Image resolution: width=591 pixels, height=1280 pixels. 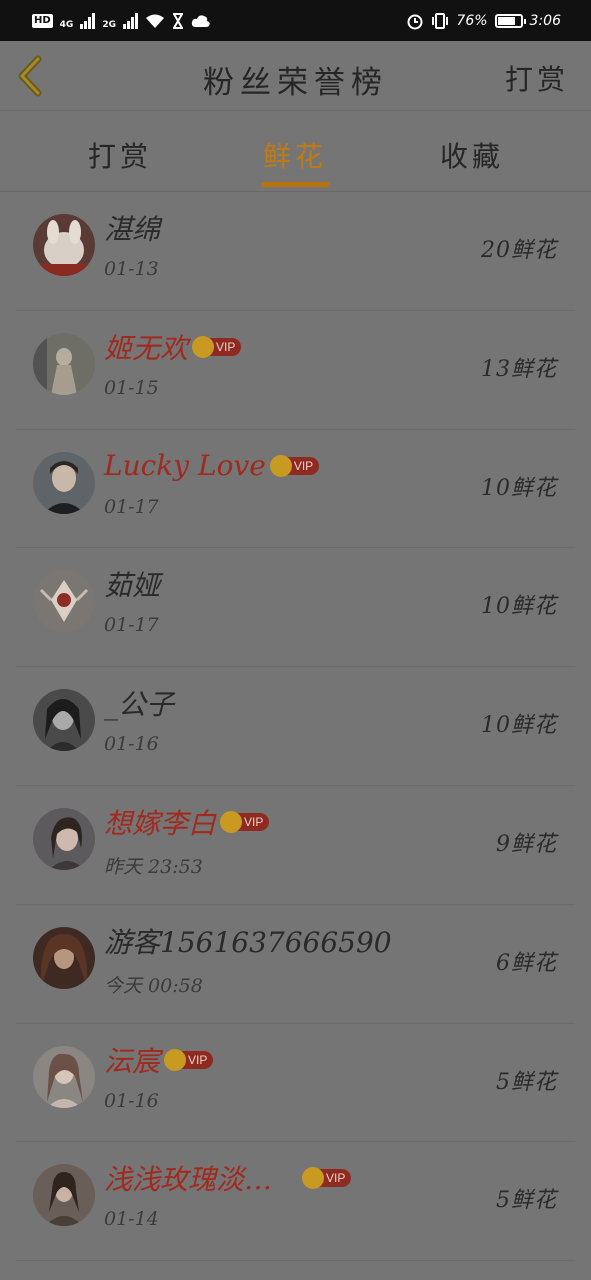 I want to click on tab-tips: 打赏, so click(x=120, y=155).